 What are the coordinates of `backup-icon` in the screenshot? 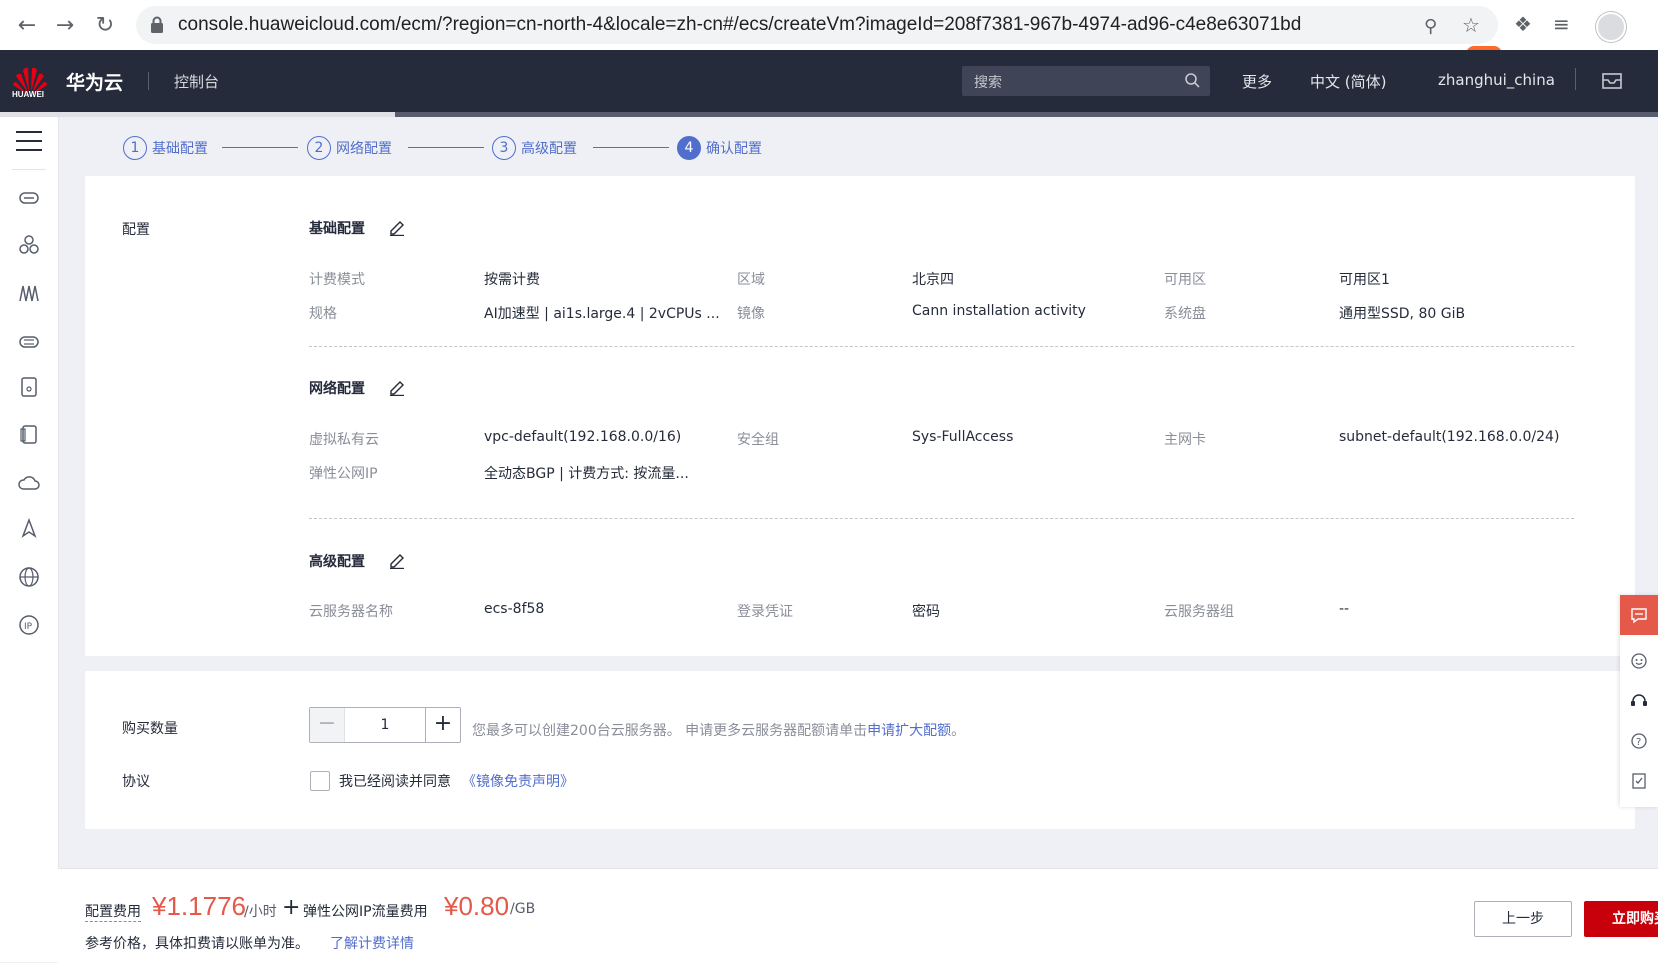 It's located at (29, 435).